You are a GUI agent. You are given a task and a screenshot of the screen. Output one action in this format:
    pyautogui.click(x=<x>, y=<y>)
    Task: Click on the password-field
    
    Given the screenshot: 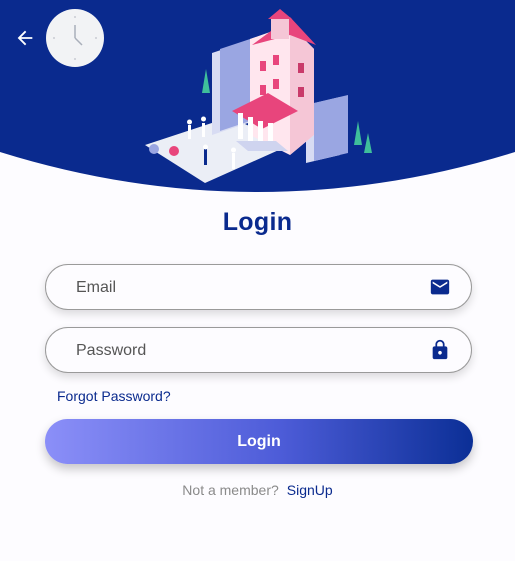 What is the action you would take?
    pyautogui.click(x=258, y=350)
    